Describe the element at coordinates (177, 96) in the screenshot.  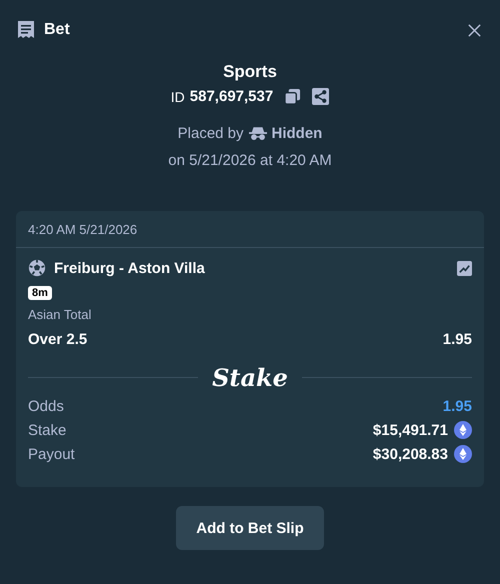
I see `bet-id-label: ID` at that location.